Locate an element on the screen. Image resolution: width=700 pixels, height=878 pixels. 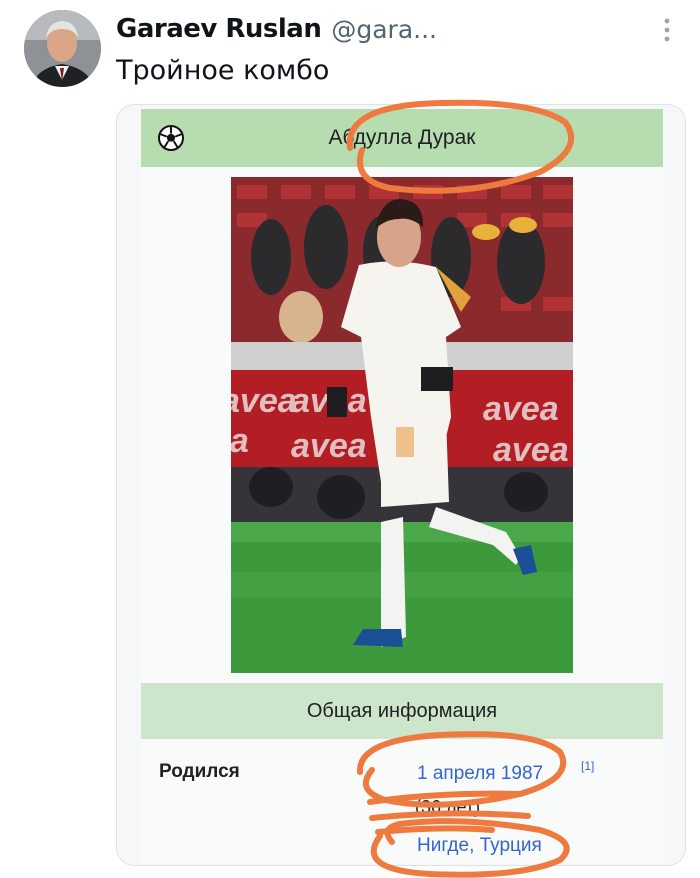
infobox-header: Абдулла Дурак is located at coordinates (402, 138).